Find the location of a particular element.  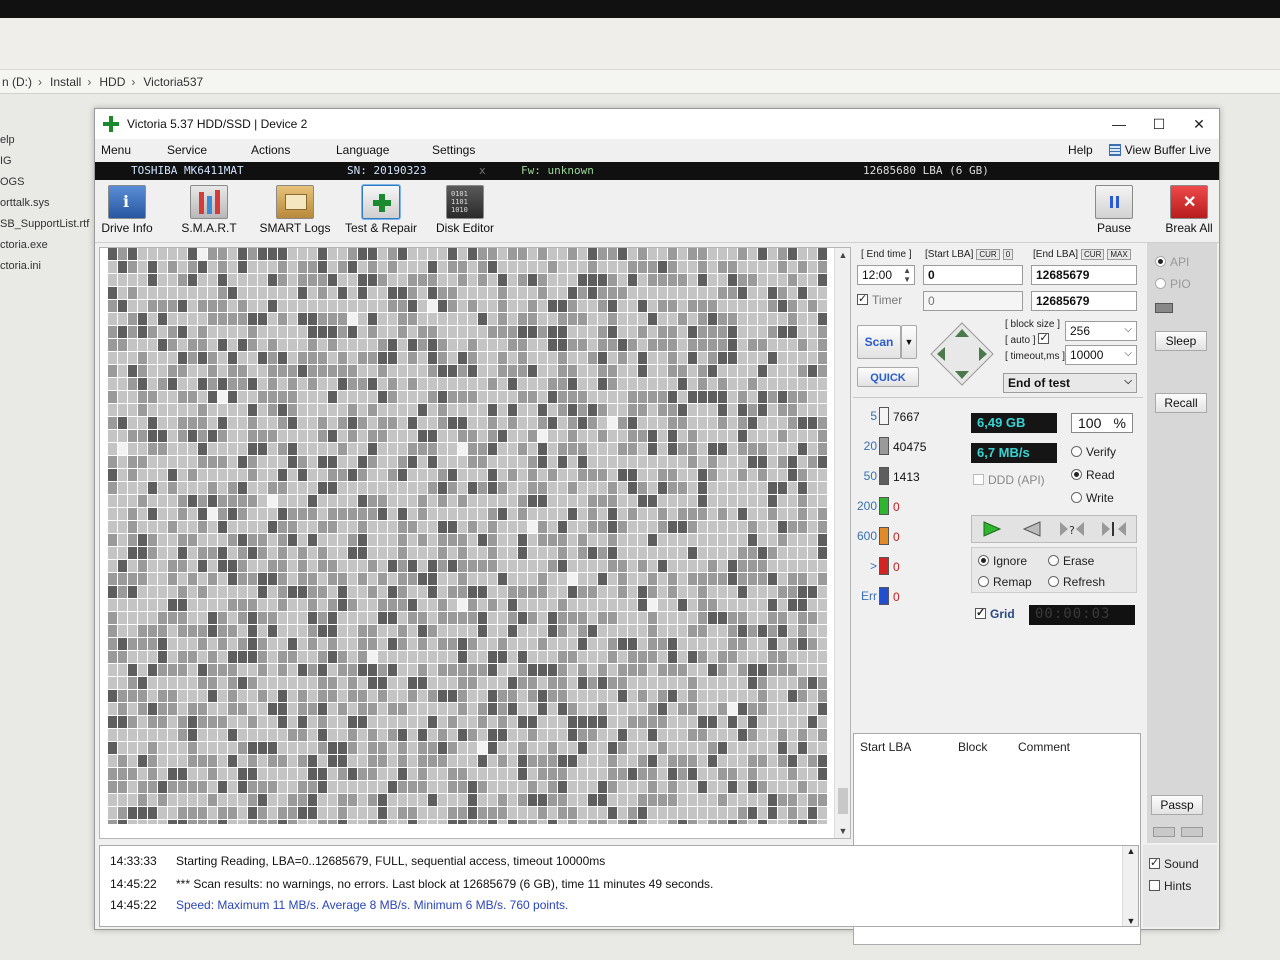

file-item: SB_SupportList.rtf is located at coordinates (47, 224).